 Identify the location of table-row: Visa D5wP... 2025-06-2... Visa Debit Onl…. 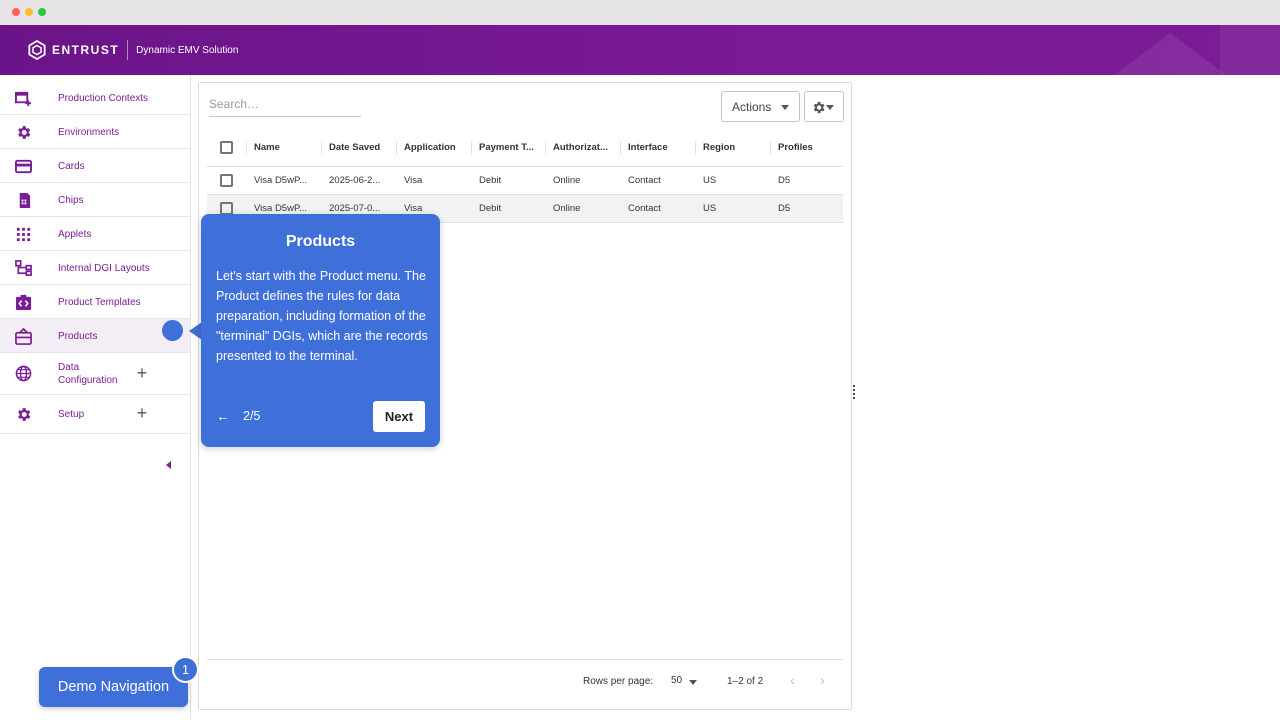
(525, 181).